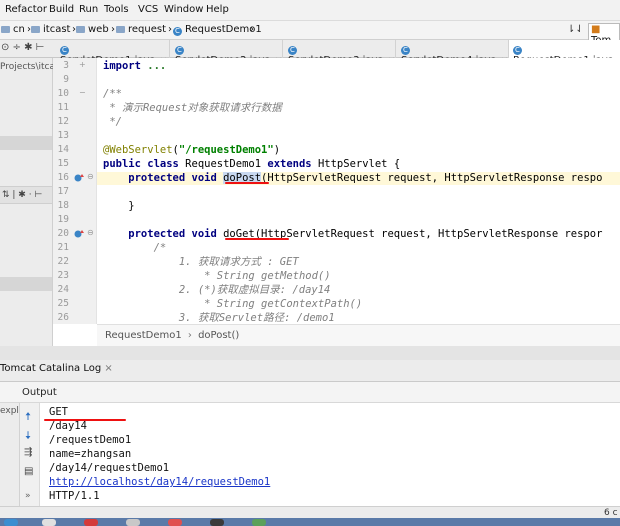 The height and width of the screenshot is (526, 620). I want to click on breadcrumb-class: RequestDemo1, so click(143, 335).